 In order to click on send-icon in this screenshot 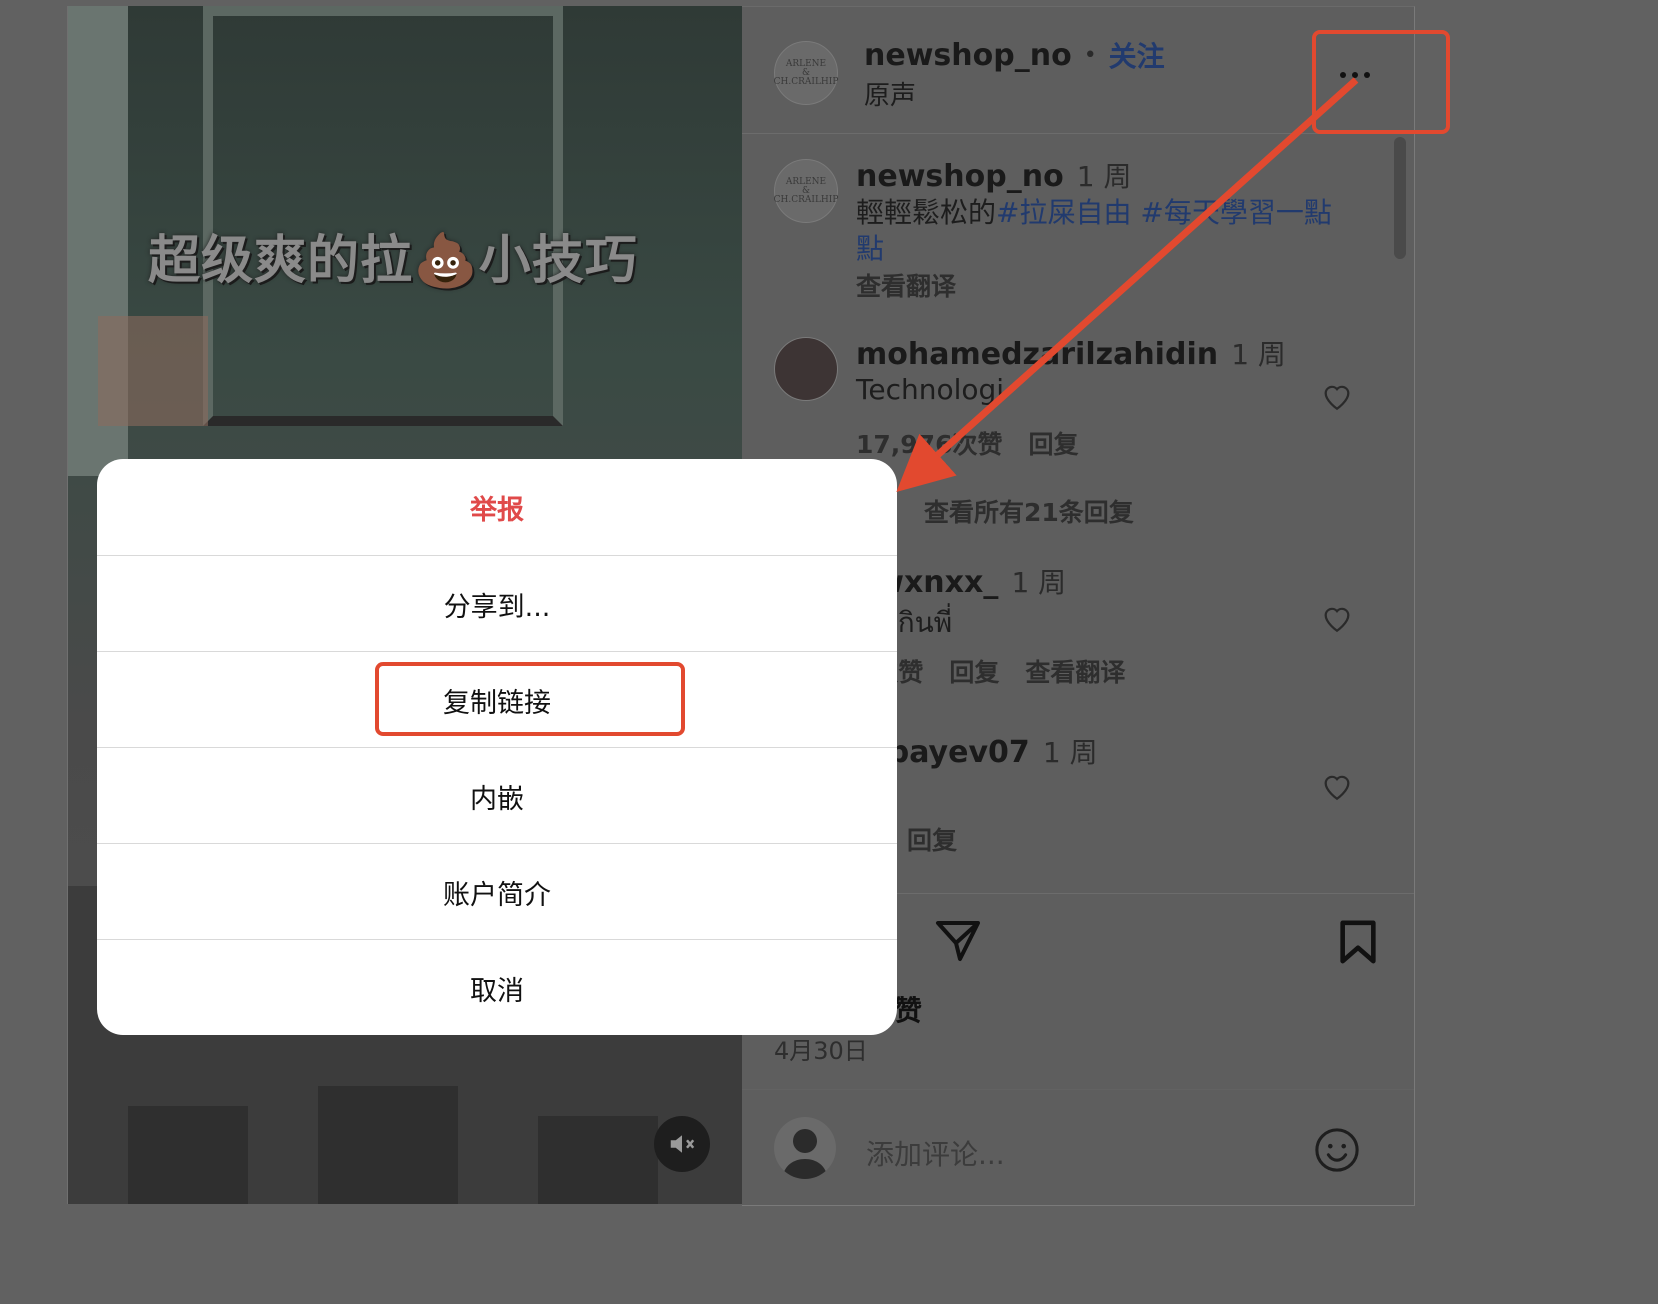, I will do `click(958, 941)`.